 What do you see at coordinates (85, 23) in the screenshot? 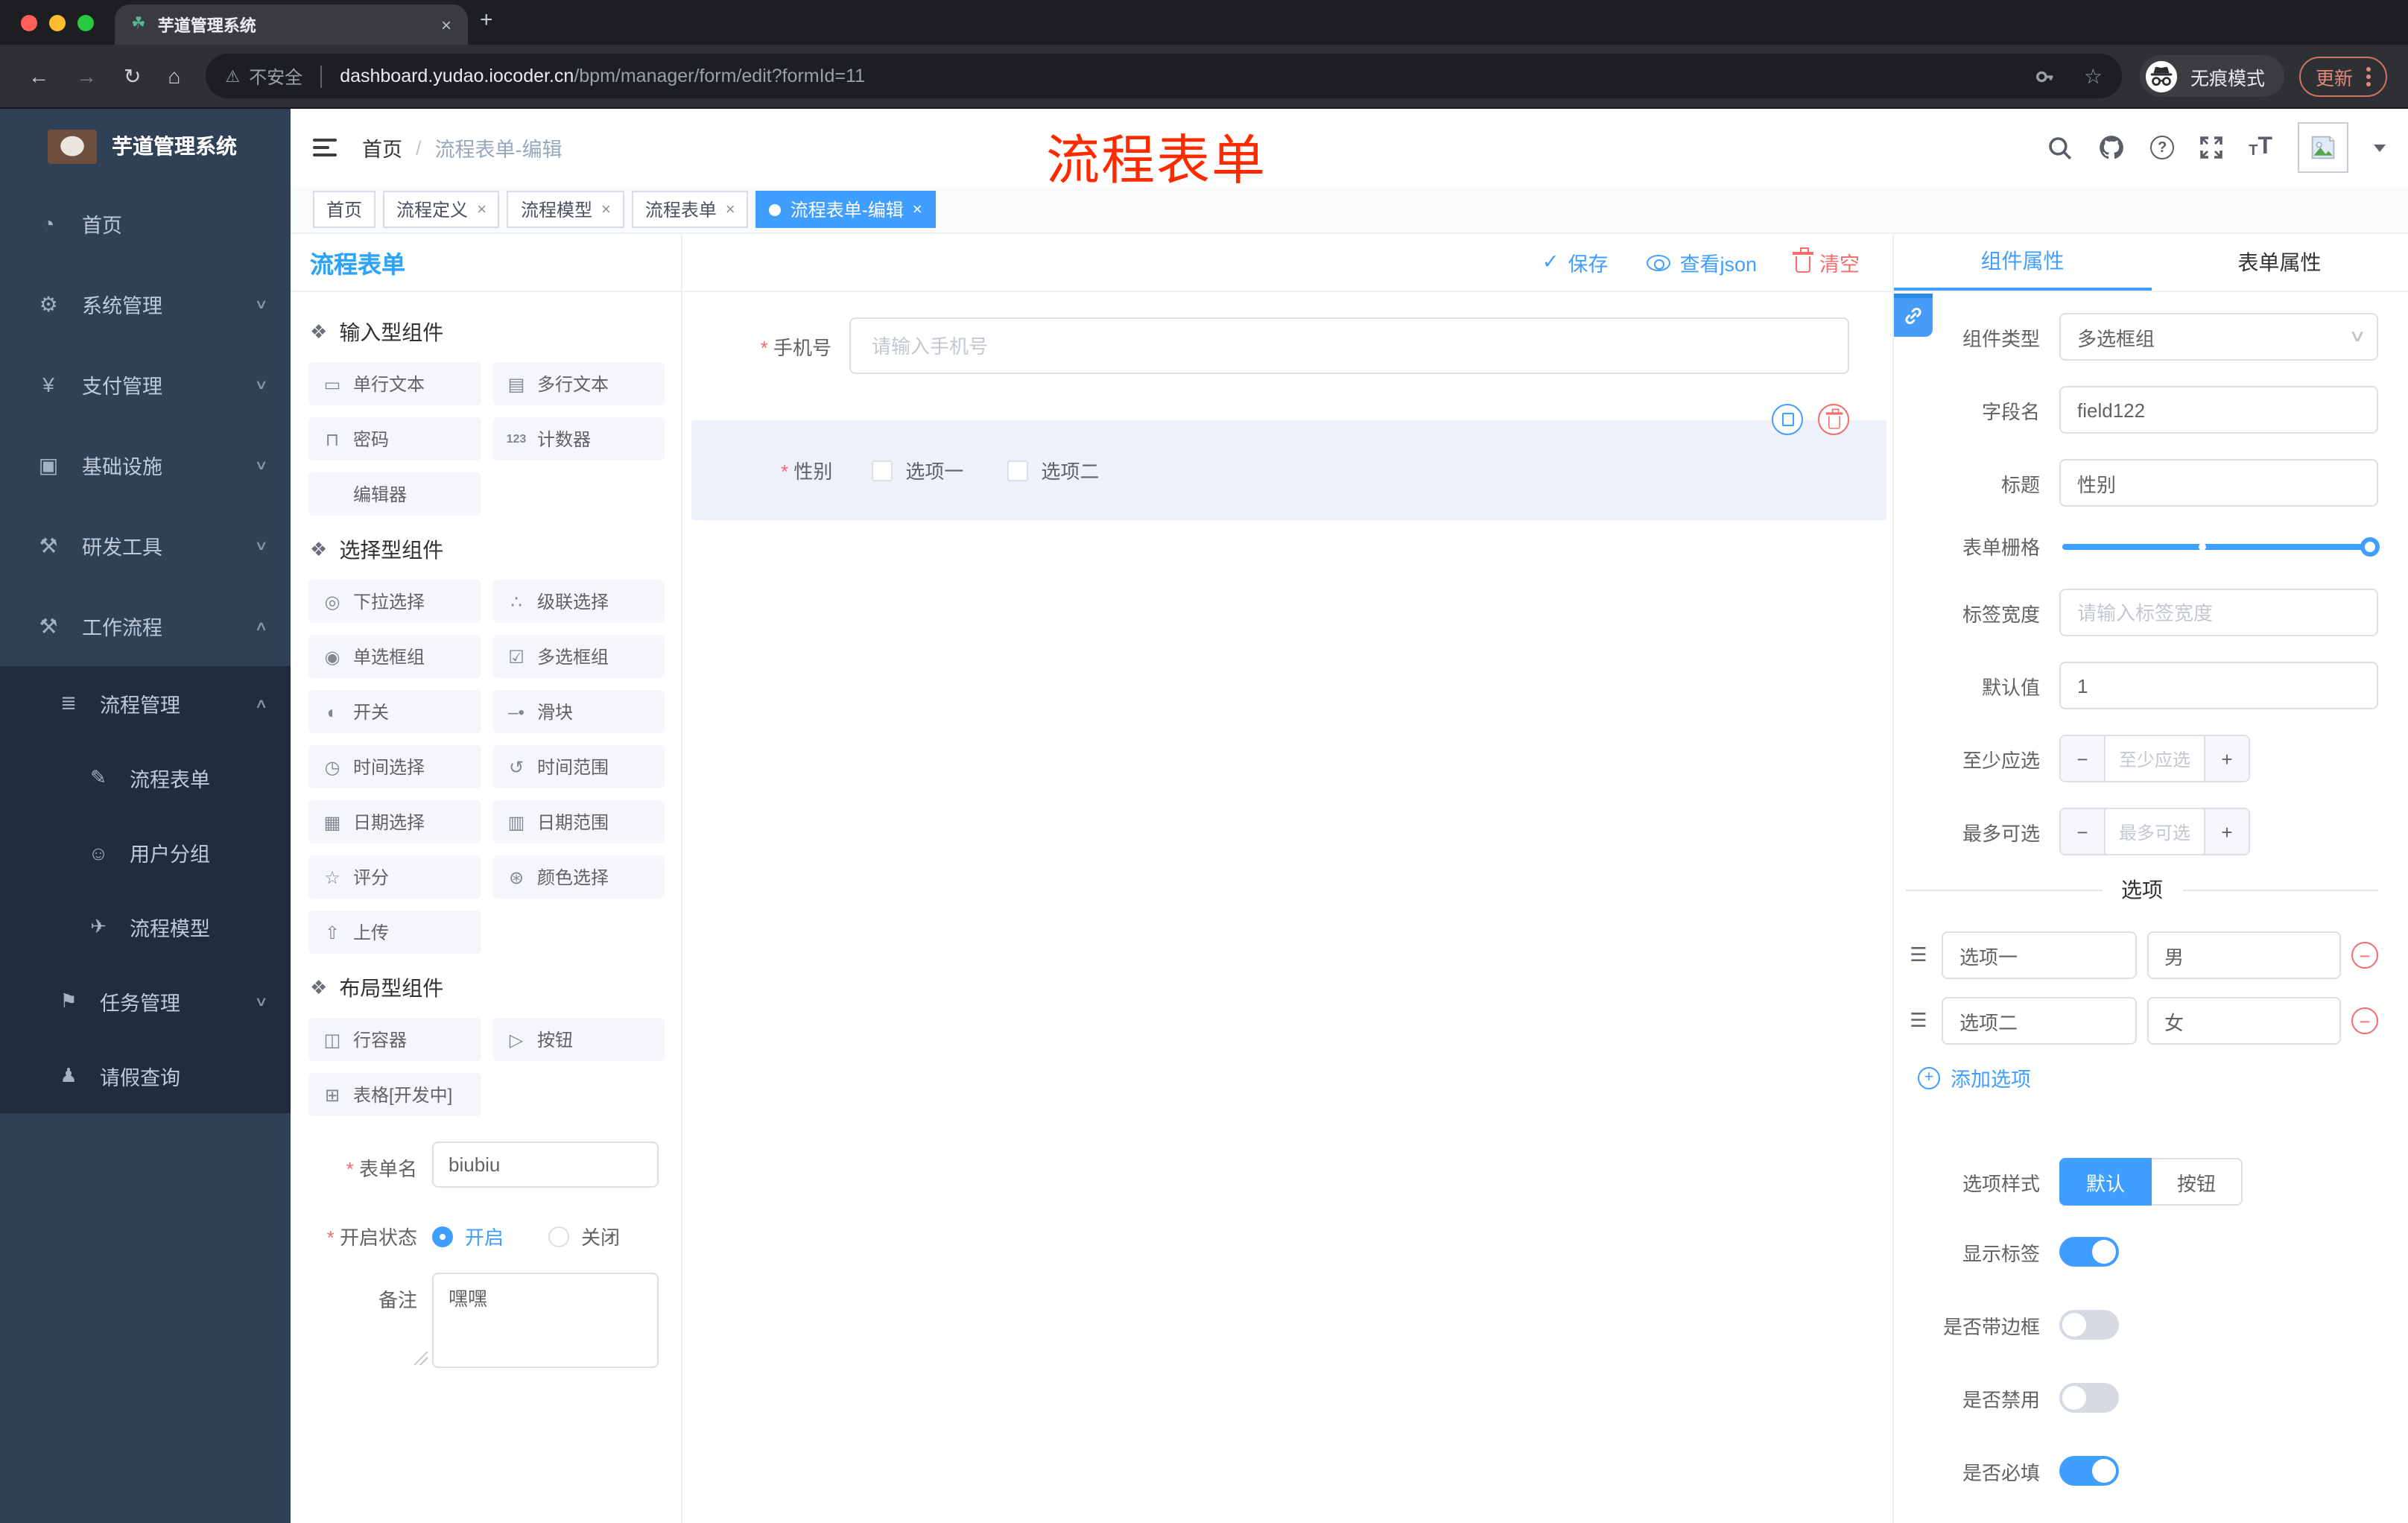
I see `maximize-window-button` at bounding box center [85, 23].